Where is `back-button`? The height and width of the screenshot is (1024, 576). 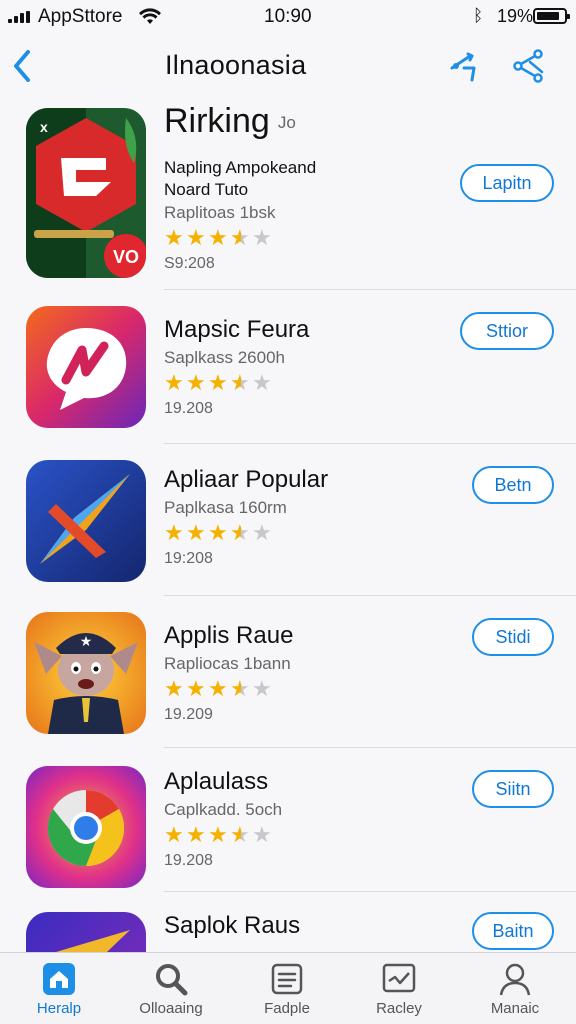
back-button is located at coordinates (23, 66).